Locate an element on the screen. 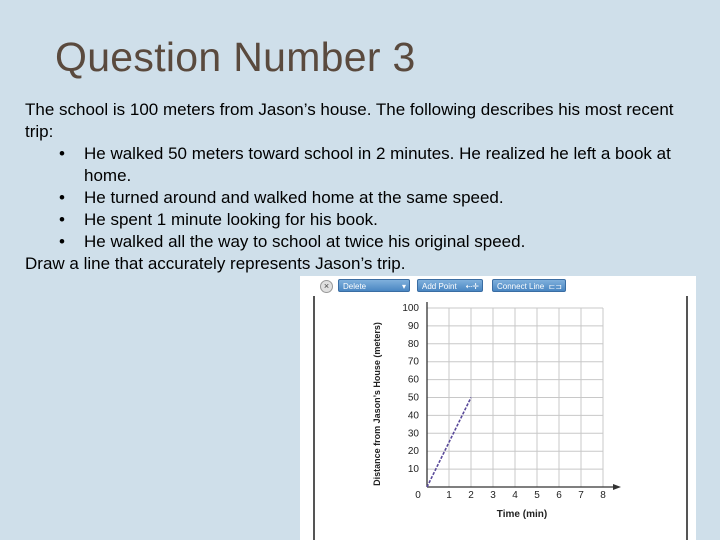 This screenshot has width=720, height=540. y-tick-label: 90 is located at coordinates (414, 326).